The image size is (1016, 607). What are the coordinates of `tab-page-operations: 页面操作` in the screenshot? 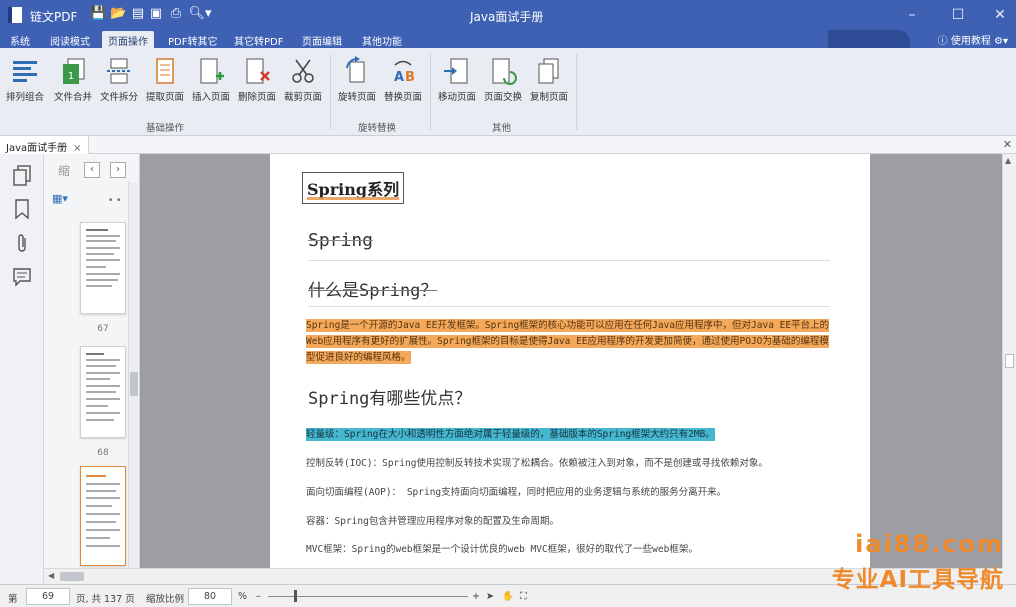 It's located at (128, 39).